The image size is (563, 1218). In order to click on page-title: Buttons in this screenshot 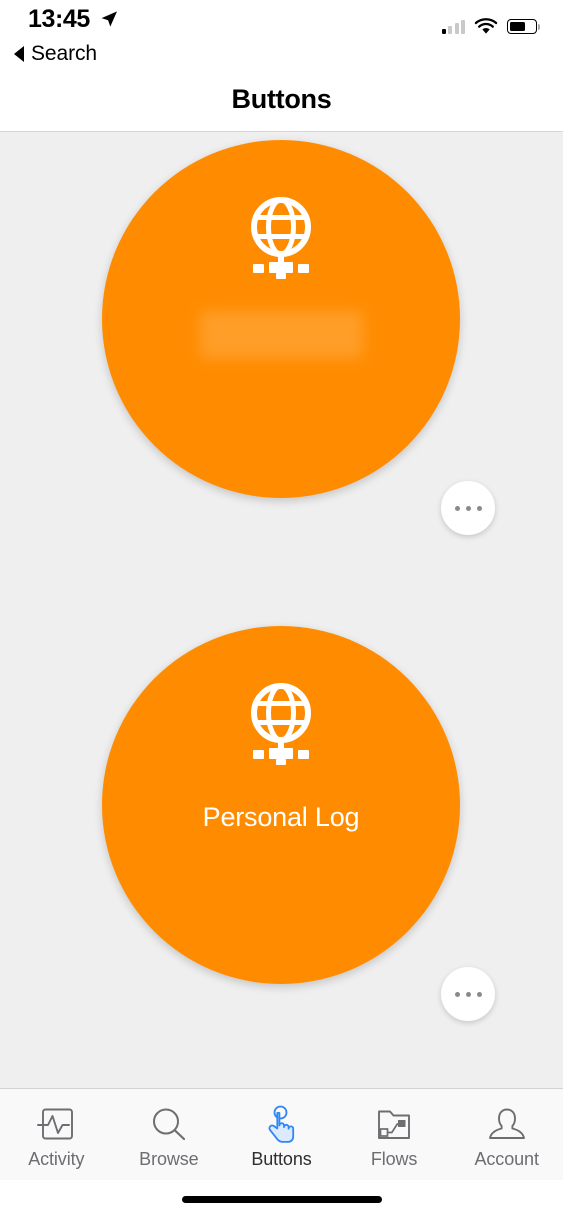, I will do `click(281, 99)`.